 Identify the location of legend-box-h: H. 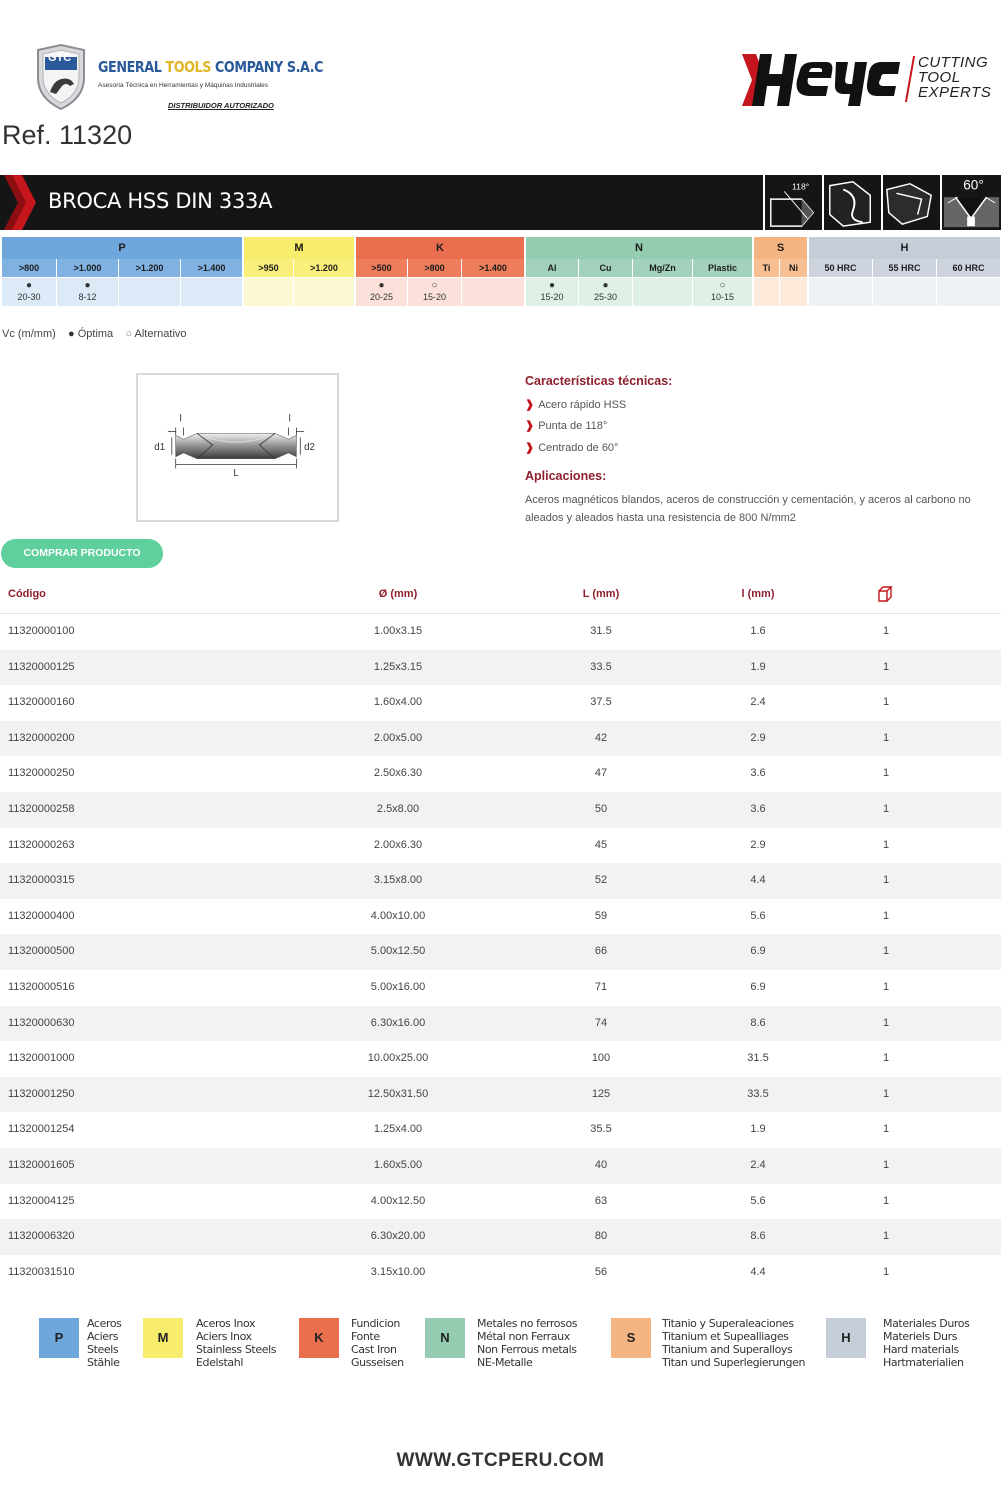
(846, 1338).